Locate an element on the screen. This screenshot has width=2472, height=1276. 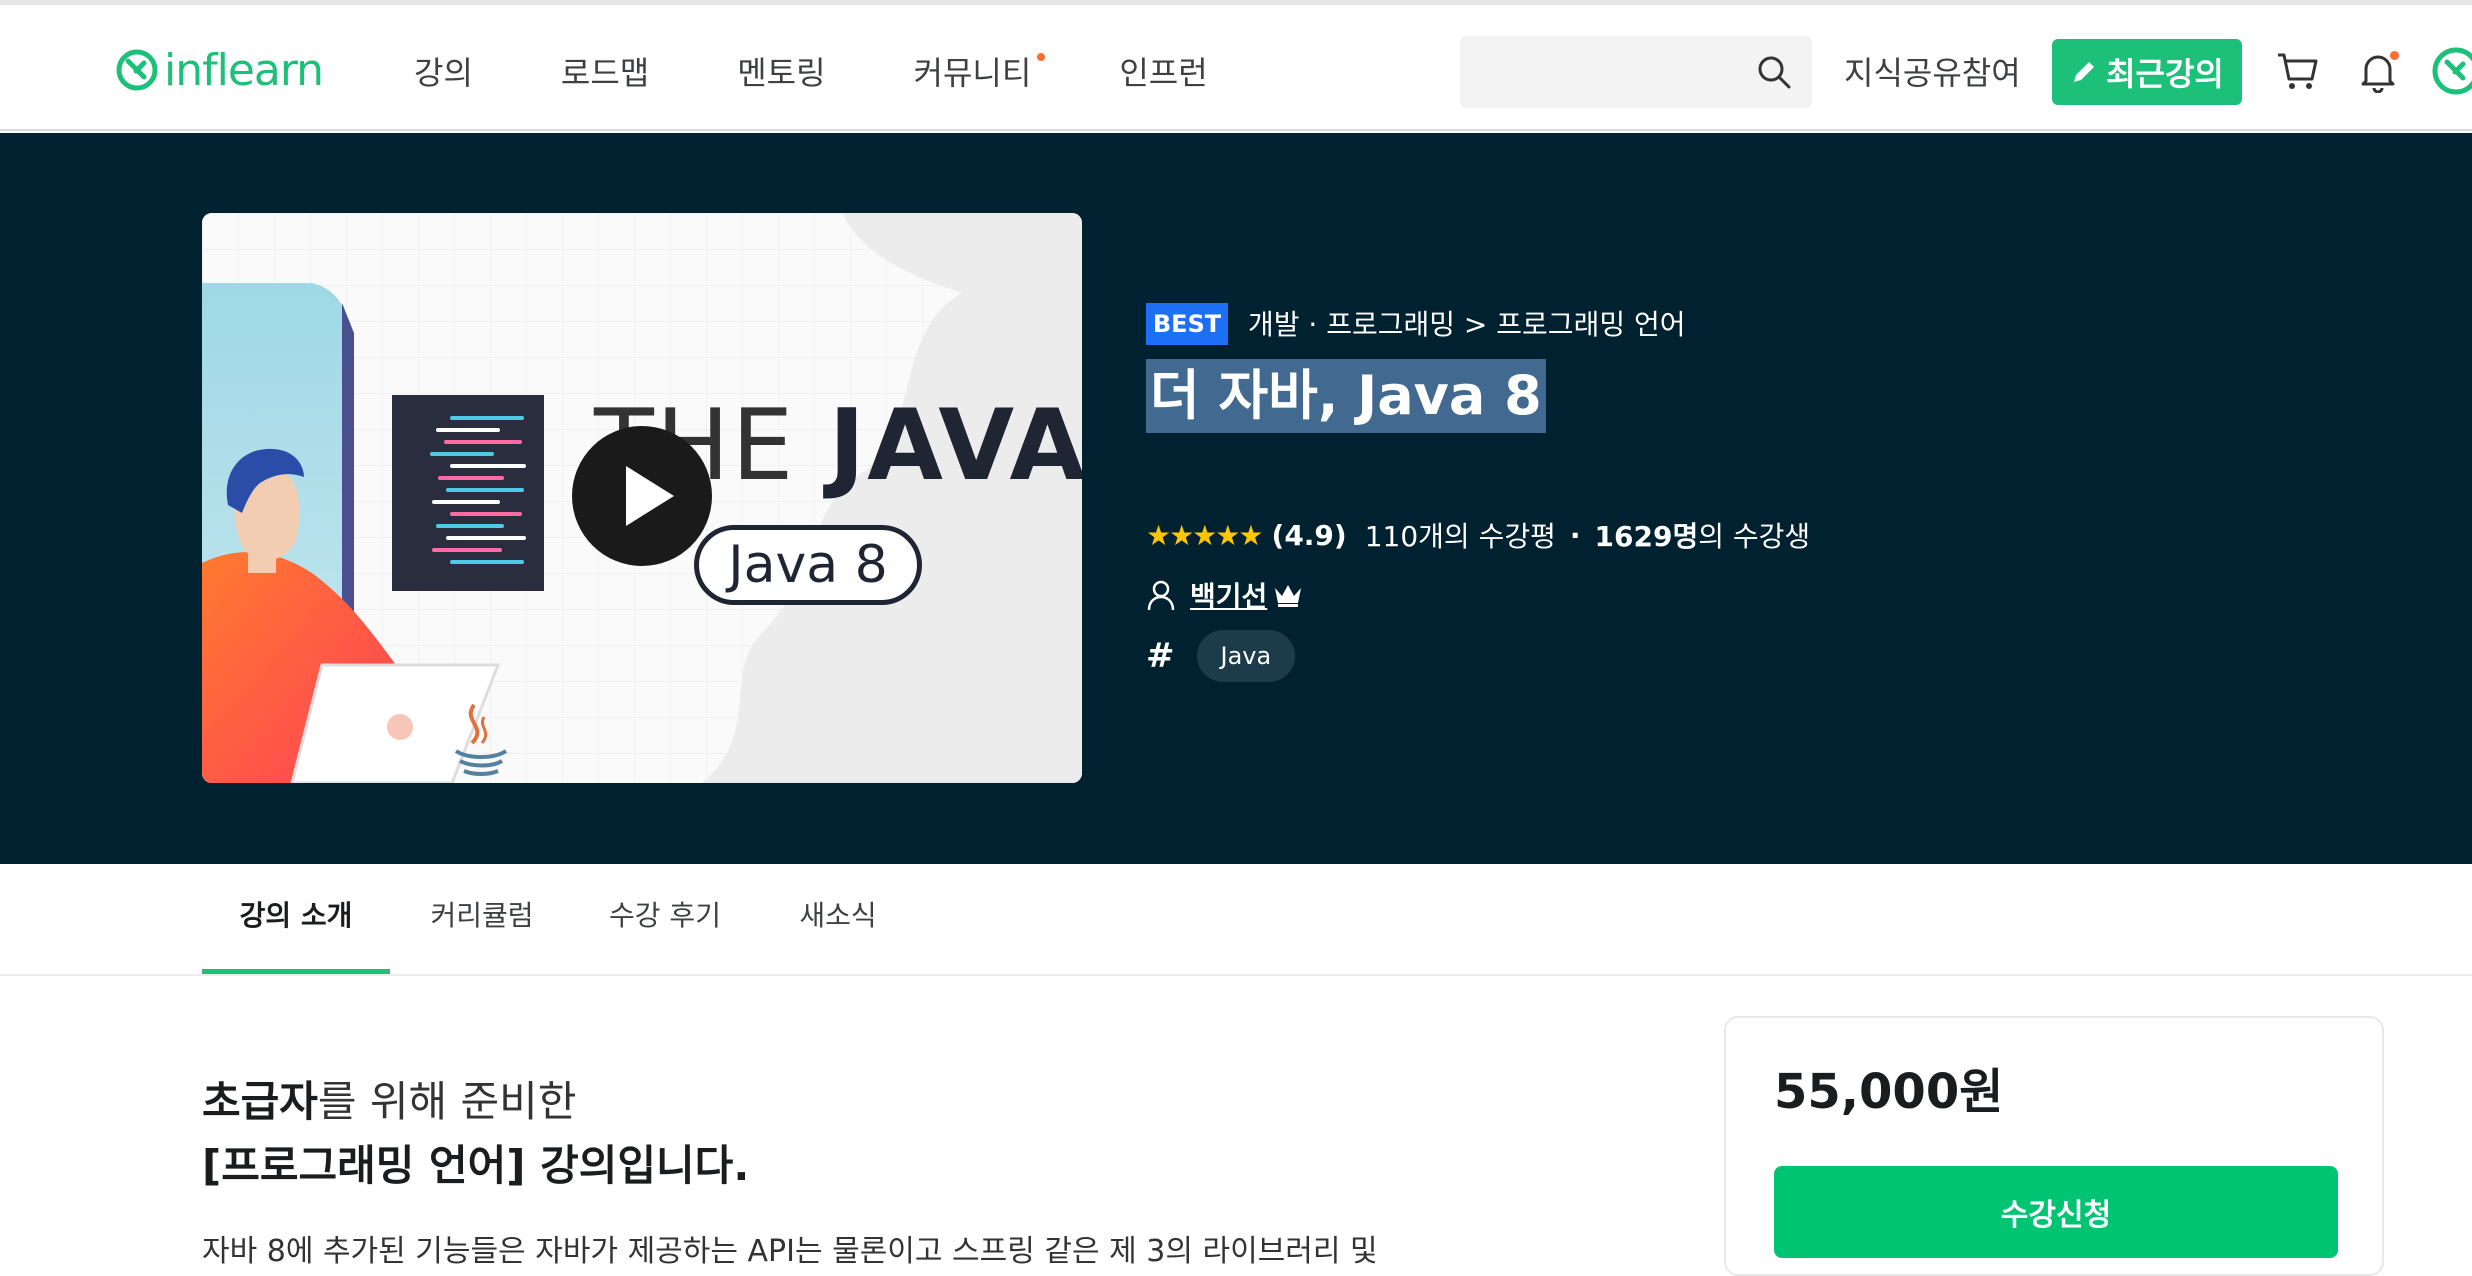
intro-heading-line1: 초급자를 위해 준비한 is located at coordinates (389, 1102).